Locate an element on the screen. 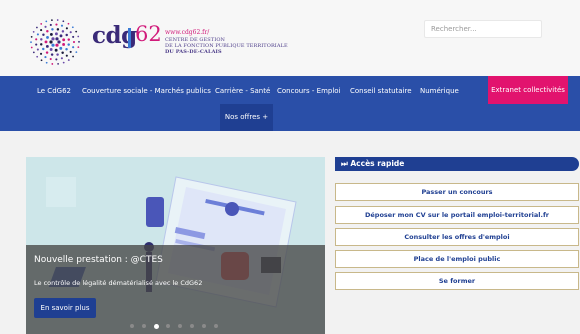  fast-forward-icon: ⏭ is located at coordinates (344, 163).